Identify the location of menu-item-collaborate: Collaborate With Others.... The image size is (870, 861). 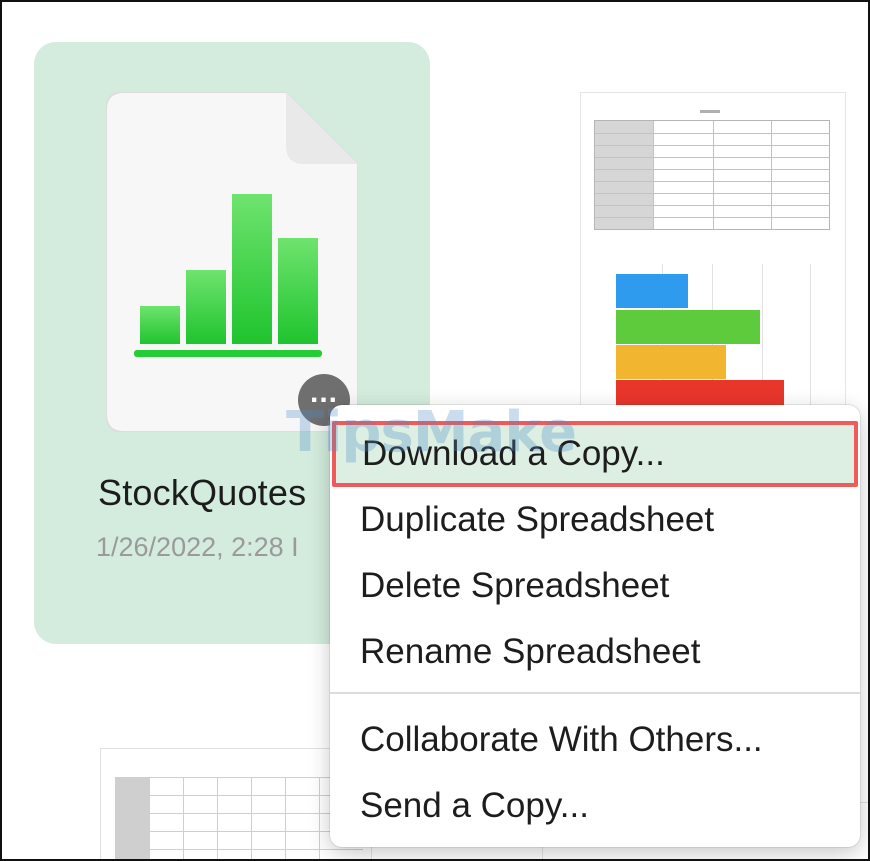
(595, 740).